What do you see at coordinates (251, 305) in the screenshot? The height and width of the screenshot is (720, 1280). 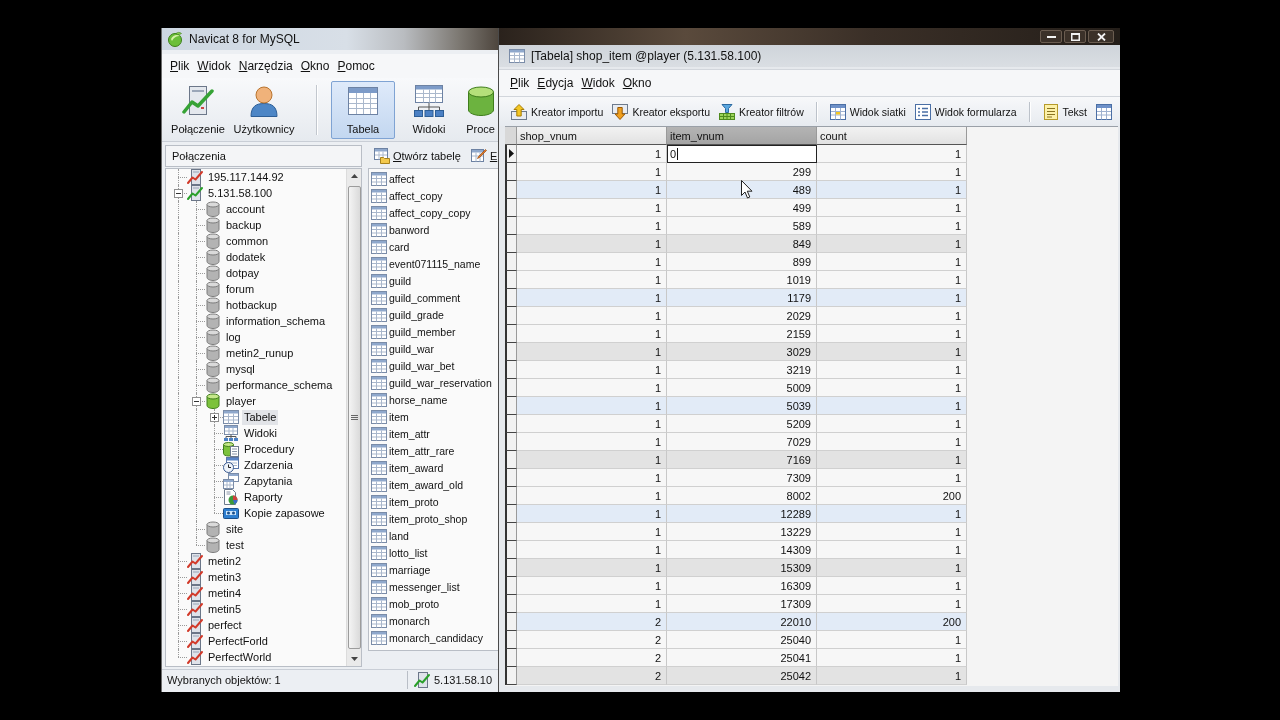 I see `tree-item: hotbackup` at bounding box center [251, 305].